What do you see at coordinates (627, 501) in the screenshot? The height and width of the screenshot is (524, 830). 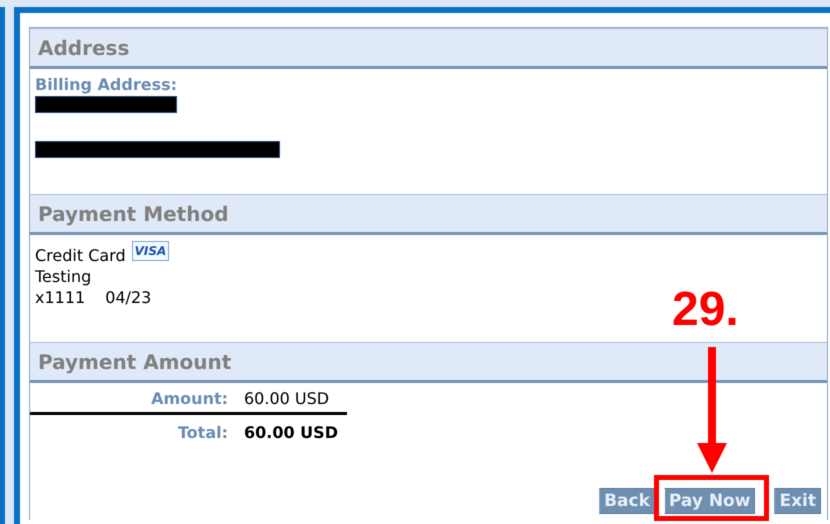 I see `action-button: Back` at bounding box center [627, 501].